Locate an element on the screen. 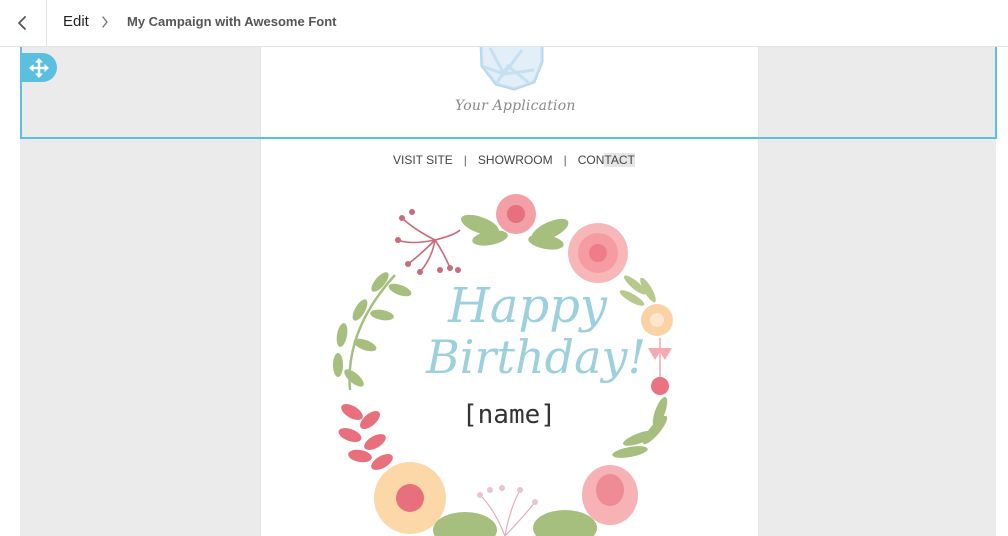  nav-contact: CONTACT is located at coordinates (606, 160).